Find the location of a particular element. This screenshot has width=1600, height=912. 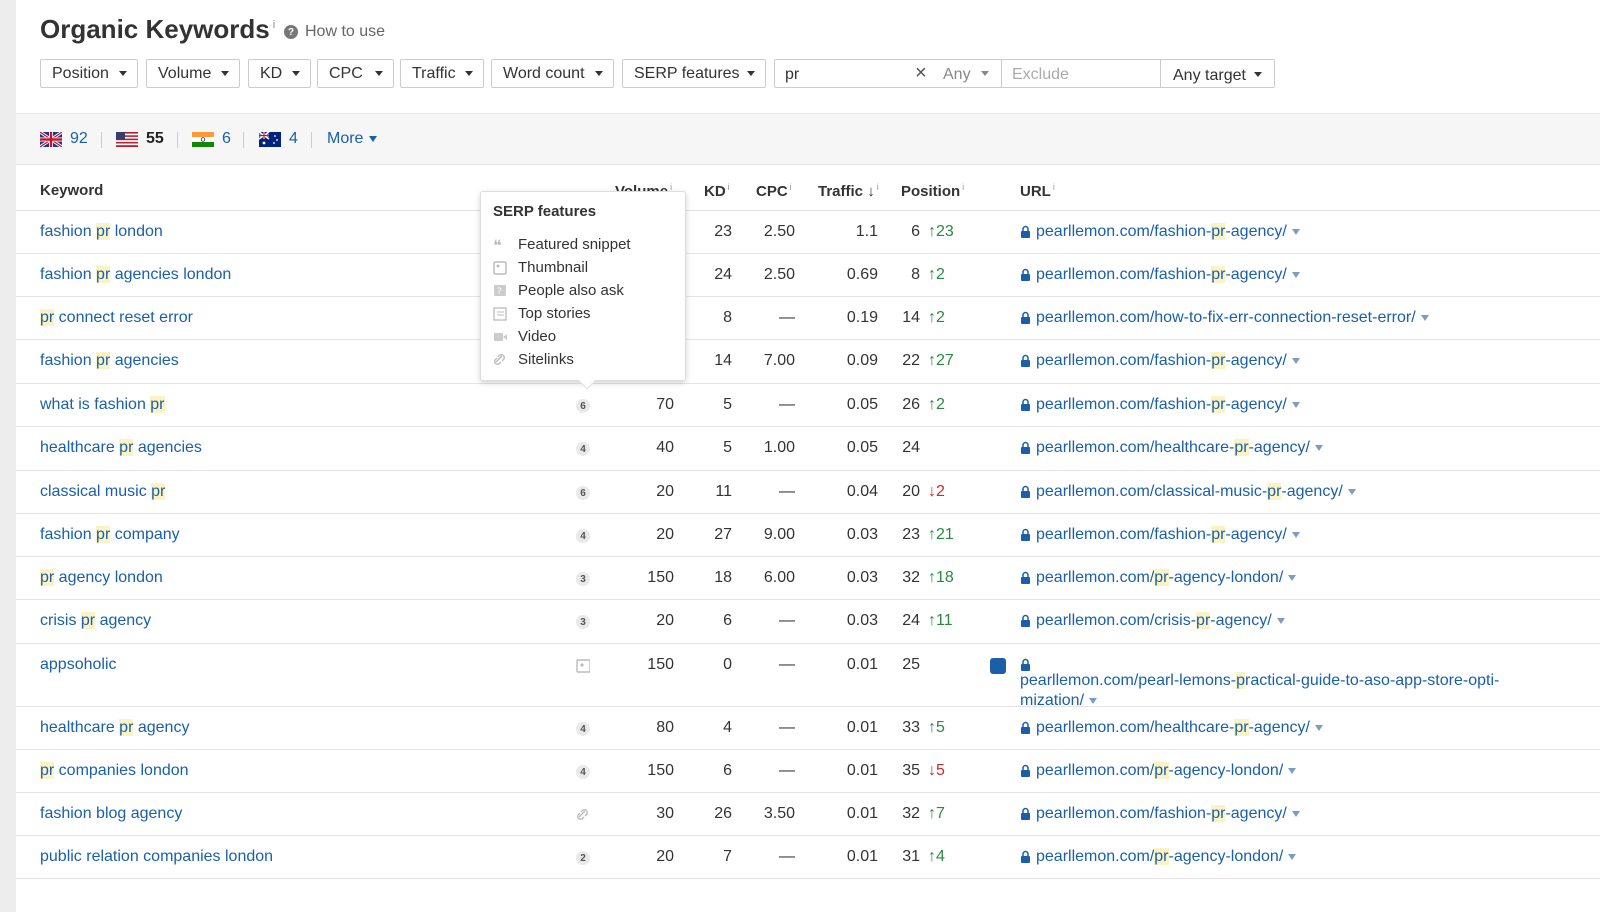

serp-features-count-badge: 2 is located at coordinates (583, 858).